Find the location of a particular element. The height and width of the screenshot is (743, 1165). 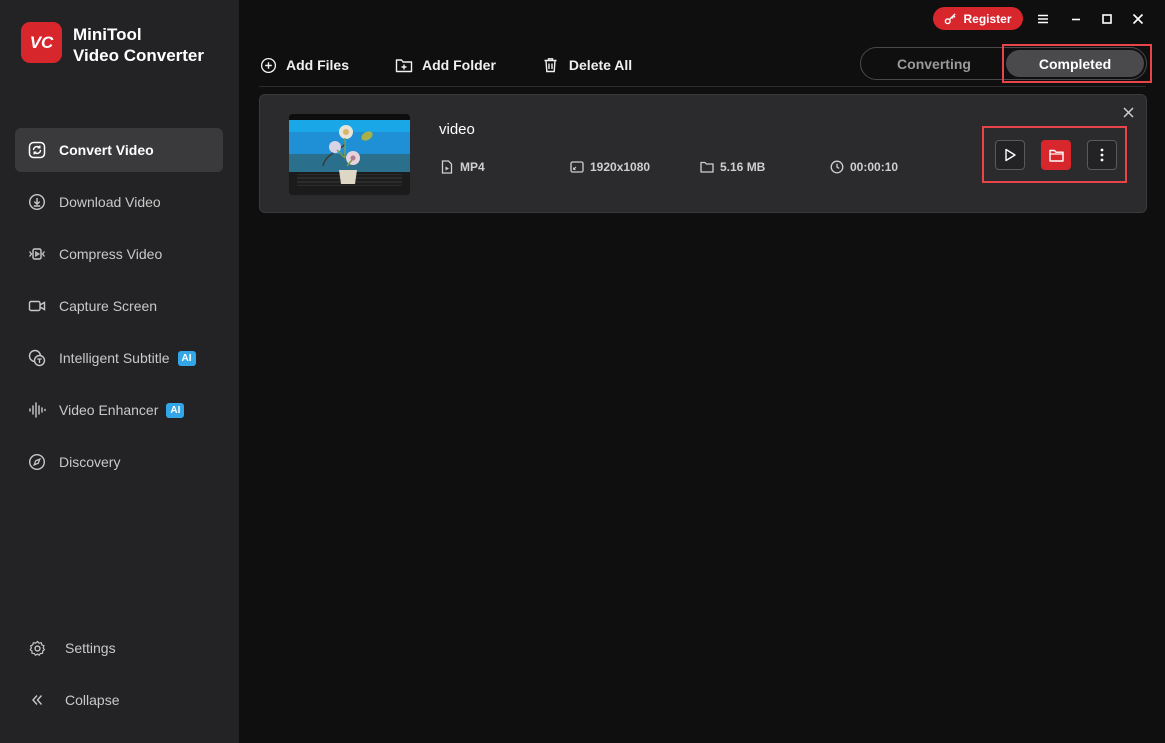

toolbar: Add Files Add Folder Delete All is located at coordinates (468, 65).